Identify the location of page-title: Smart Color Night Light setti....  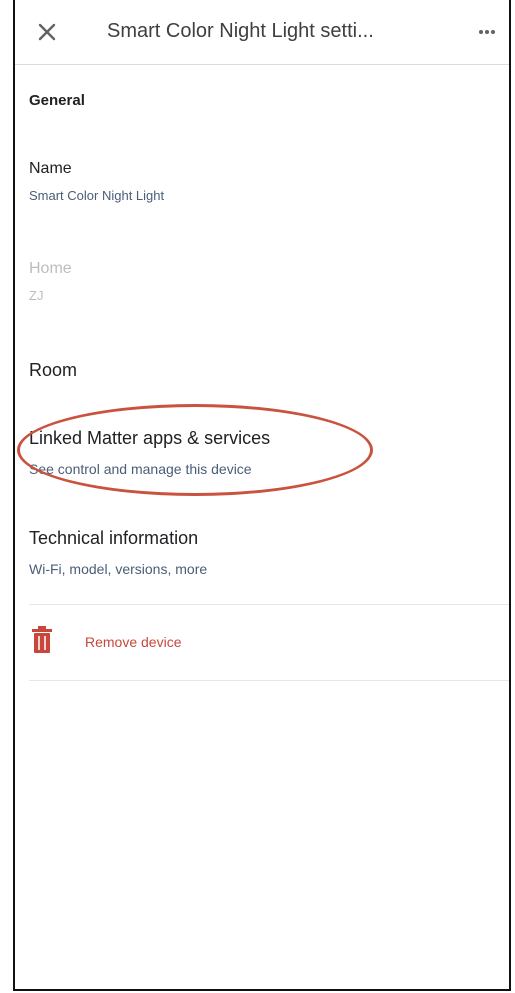
(240, 31).